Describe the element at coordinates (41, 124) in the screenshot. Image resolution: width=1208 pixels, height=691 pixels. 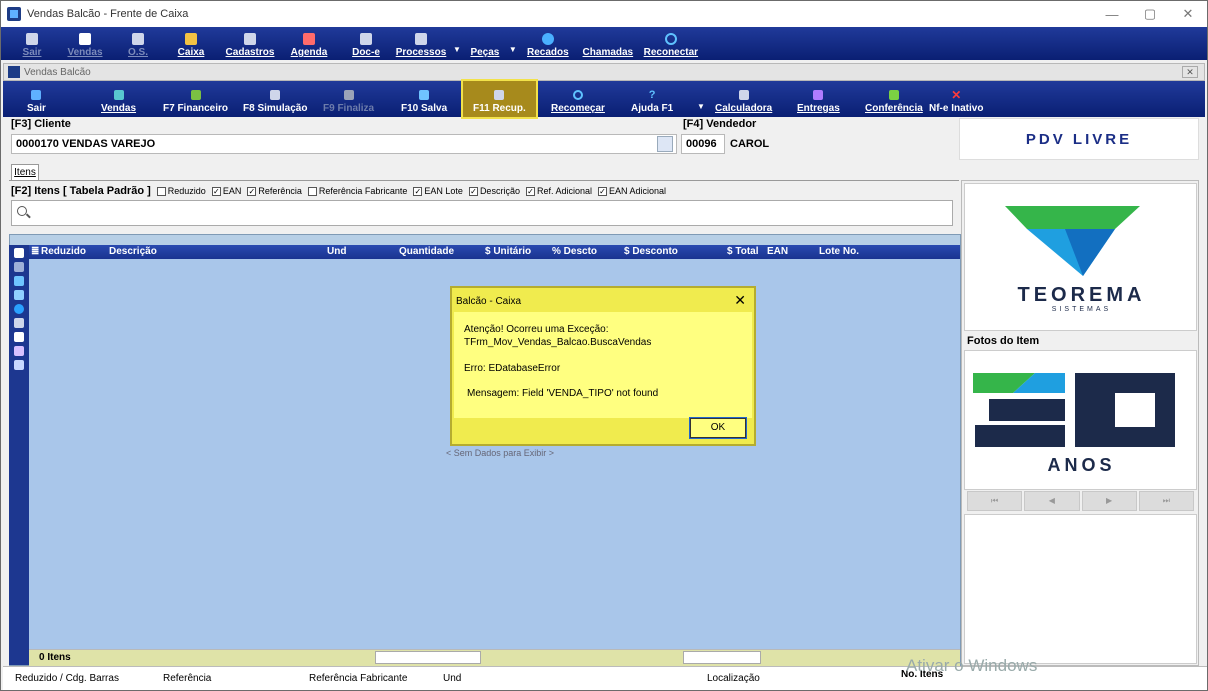
I see `cliente-label: [F3] Cliente` at that location.